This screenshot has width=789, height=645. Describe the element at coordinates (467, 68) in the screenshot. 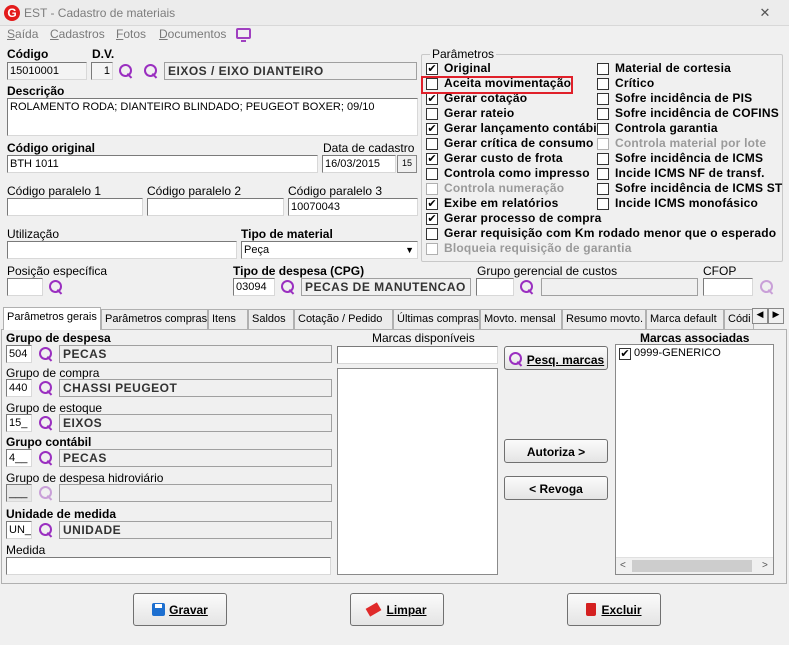

I see `parametro-label: Original` at that location.